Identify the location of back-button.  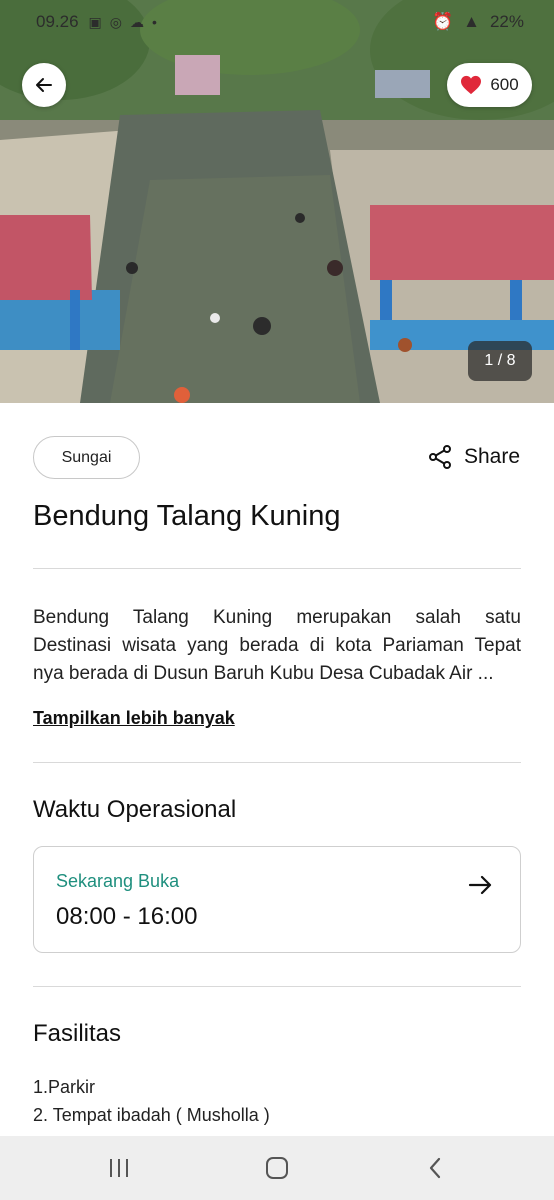
(44, 85).